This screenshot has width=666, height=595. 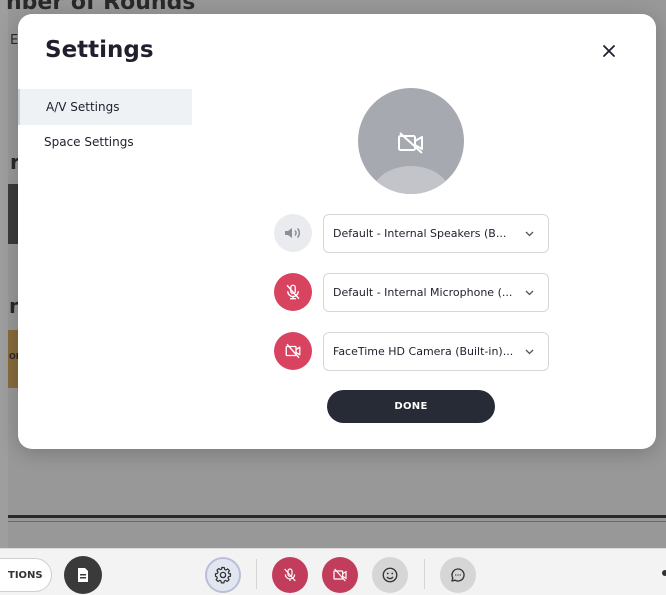 I want to click on microphone-toggle-button, so click(x=290, y=575).